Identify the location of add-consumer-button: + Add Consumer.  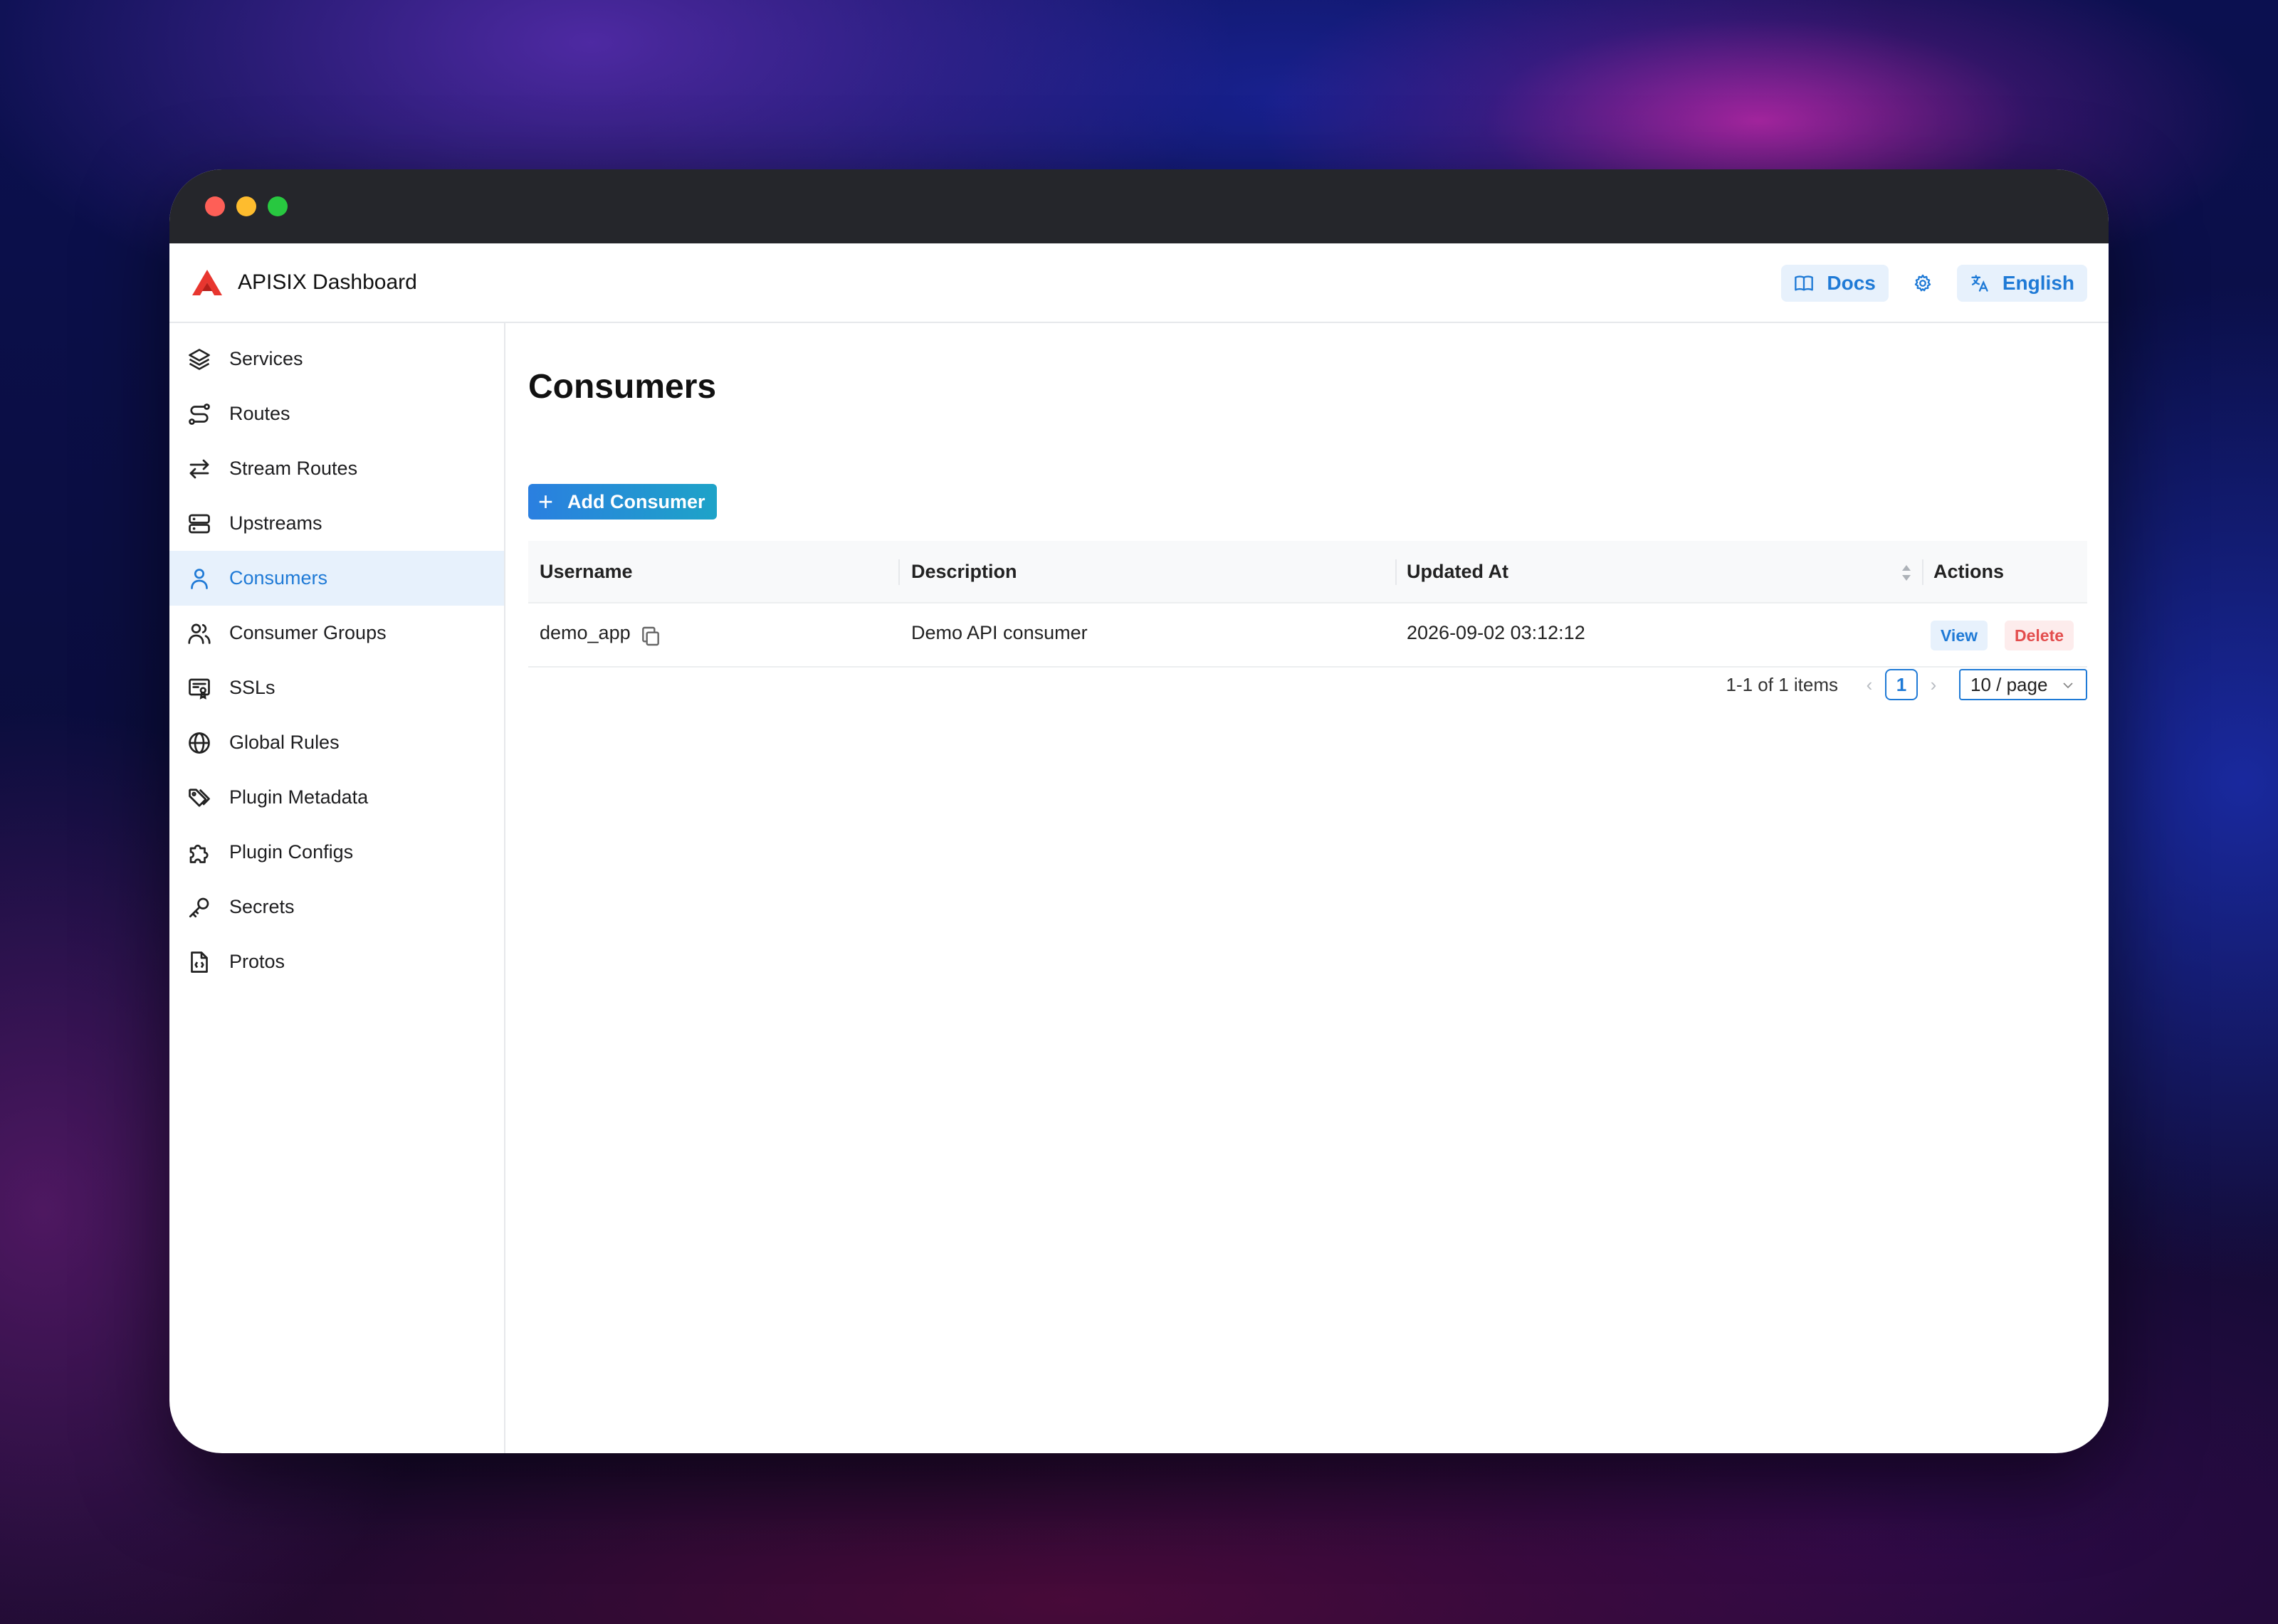
(622, 502).